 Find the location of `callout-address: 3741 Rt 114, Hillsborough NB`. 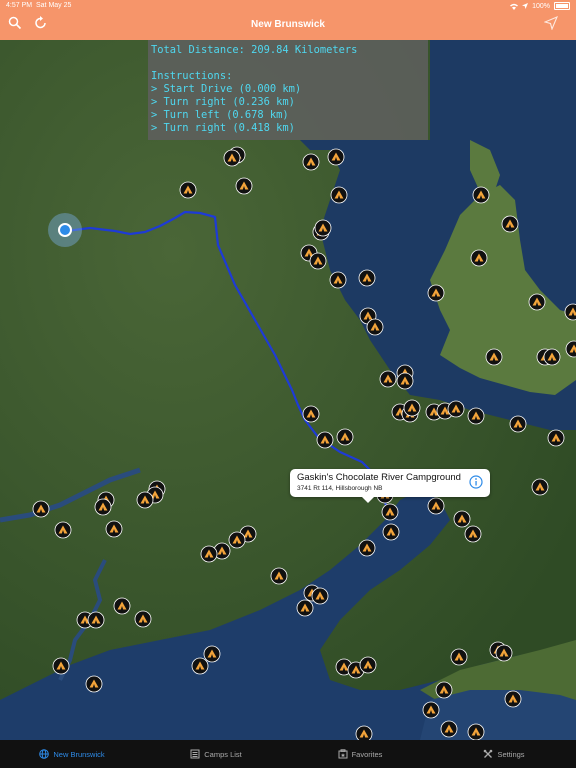

callout-address: 3741 Rt 114, Hillsborough NB is located at coordinates (340, 488).